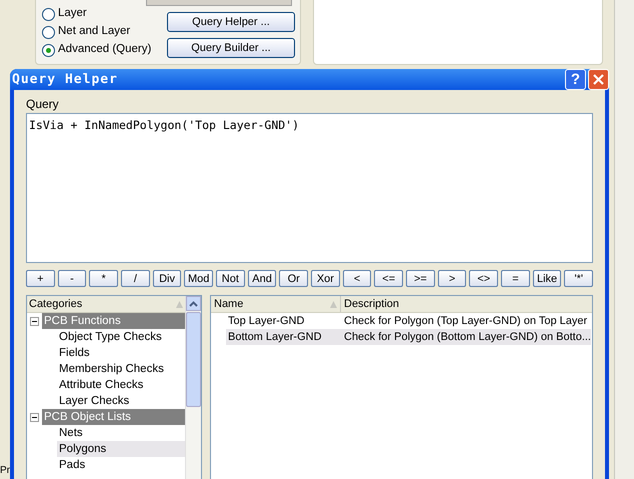 This screenshot has height=479, width=634. I want to click on operator-button: Or, so click(293, 278).